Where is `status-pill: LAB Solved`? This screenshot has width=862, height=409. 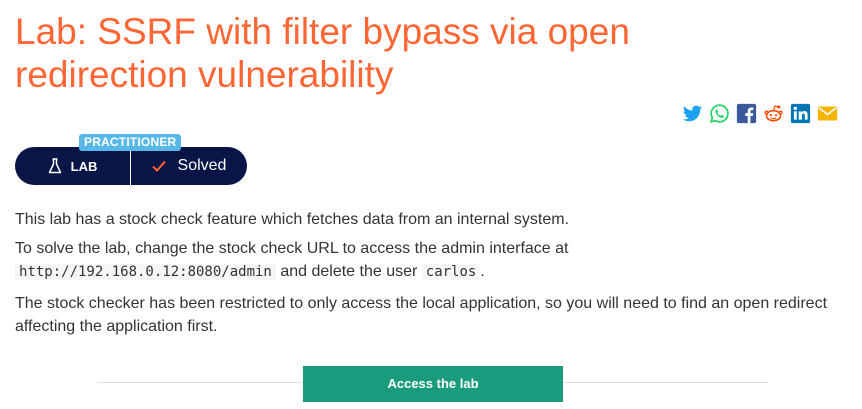 status-pill: LAB Solved is located at coordinates (131, 166).